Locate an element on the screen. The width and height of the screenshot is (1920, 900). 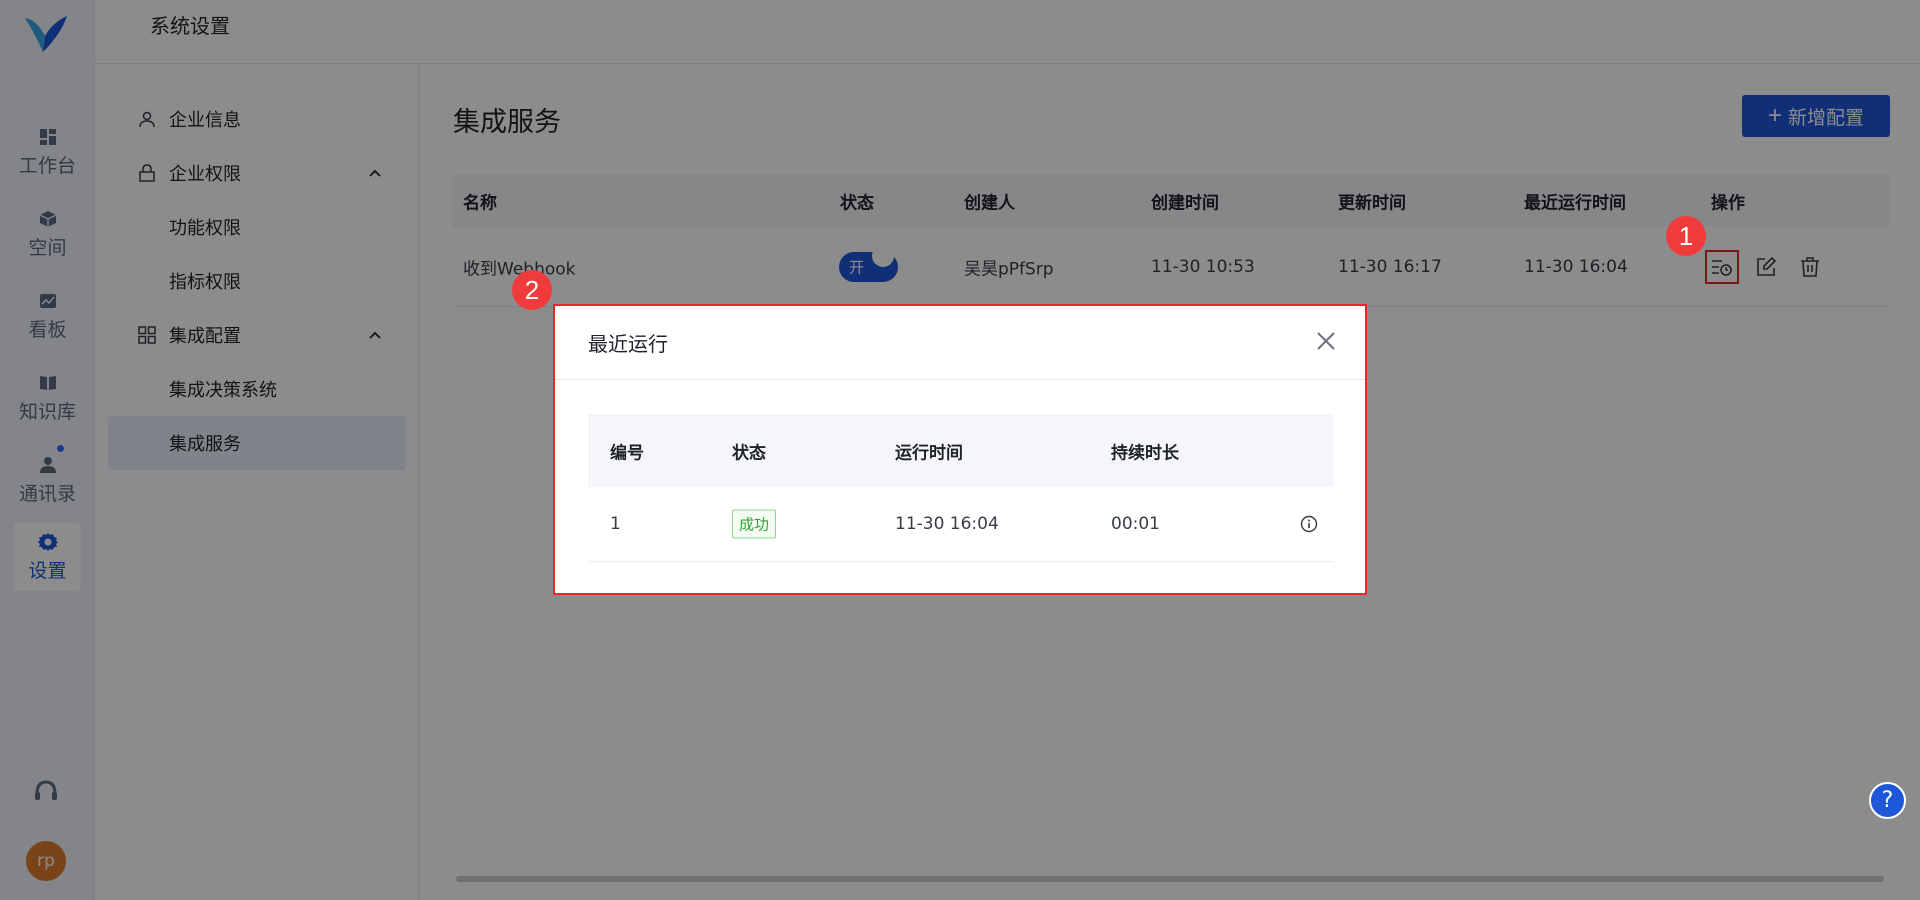
run-duration: 00:01 is located at coordinates (1135, 524).